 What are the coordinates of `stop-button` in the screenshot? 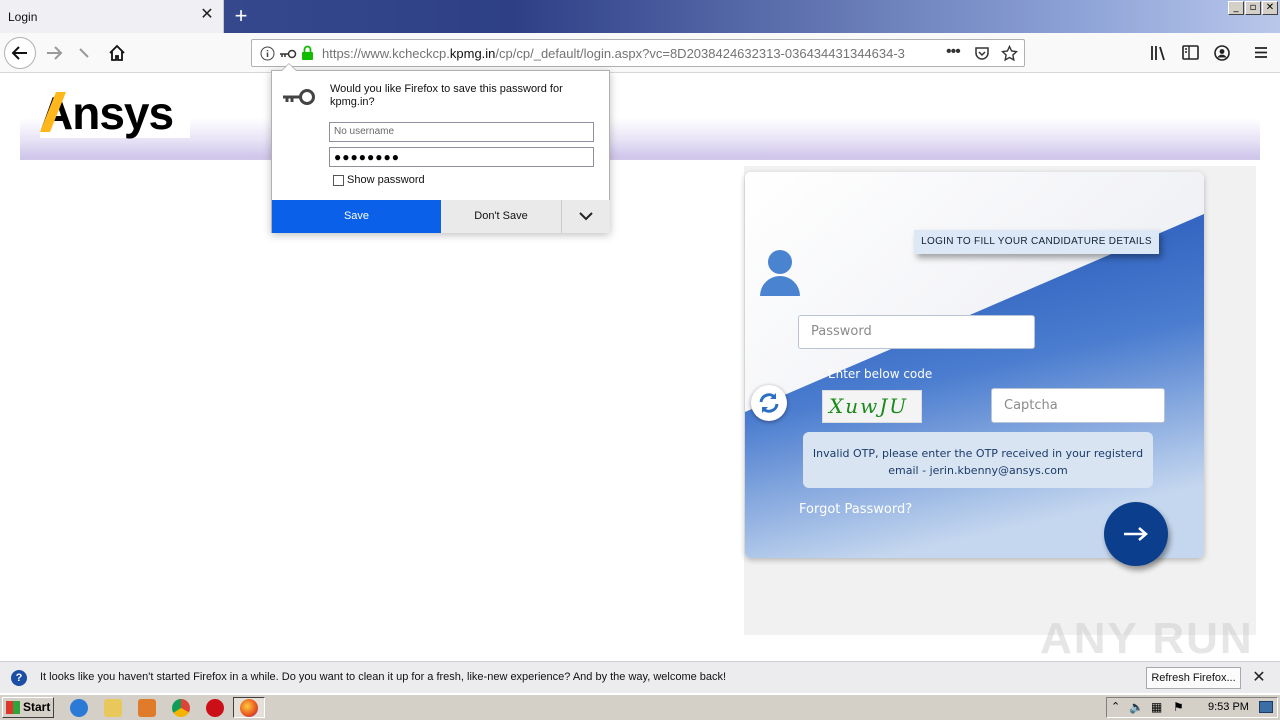 It's located at (84, 53).